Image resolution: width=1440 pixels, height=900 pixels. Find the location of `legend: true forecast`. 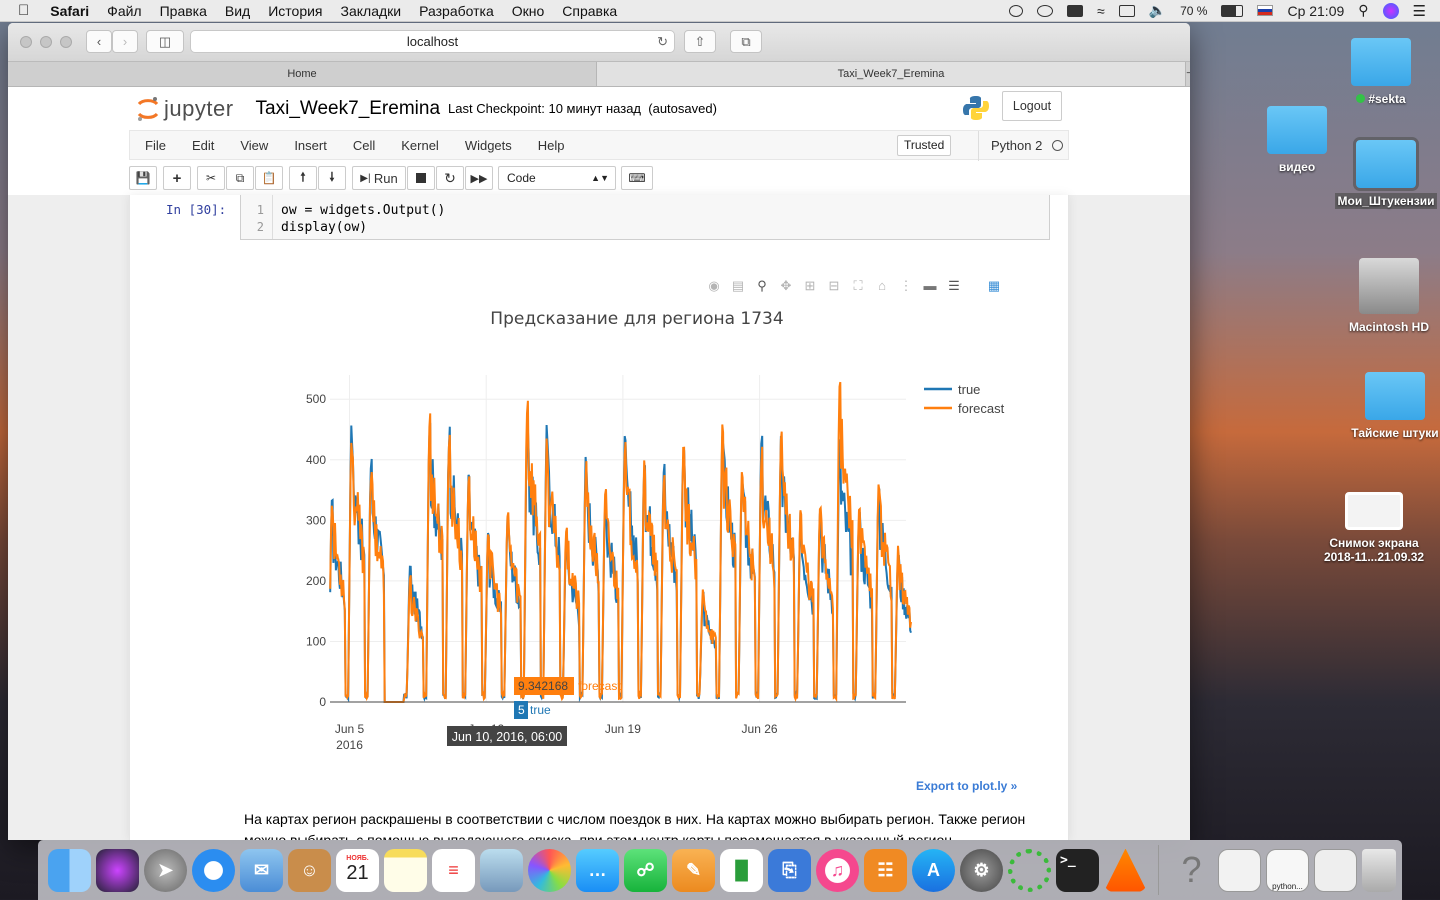

legend: true forecast is located at coordinates (964, 399).